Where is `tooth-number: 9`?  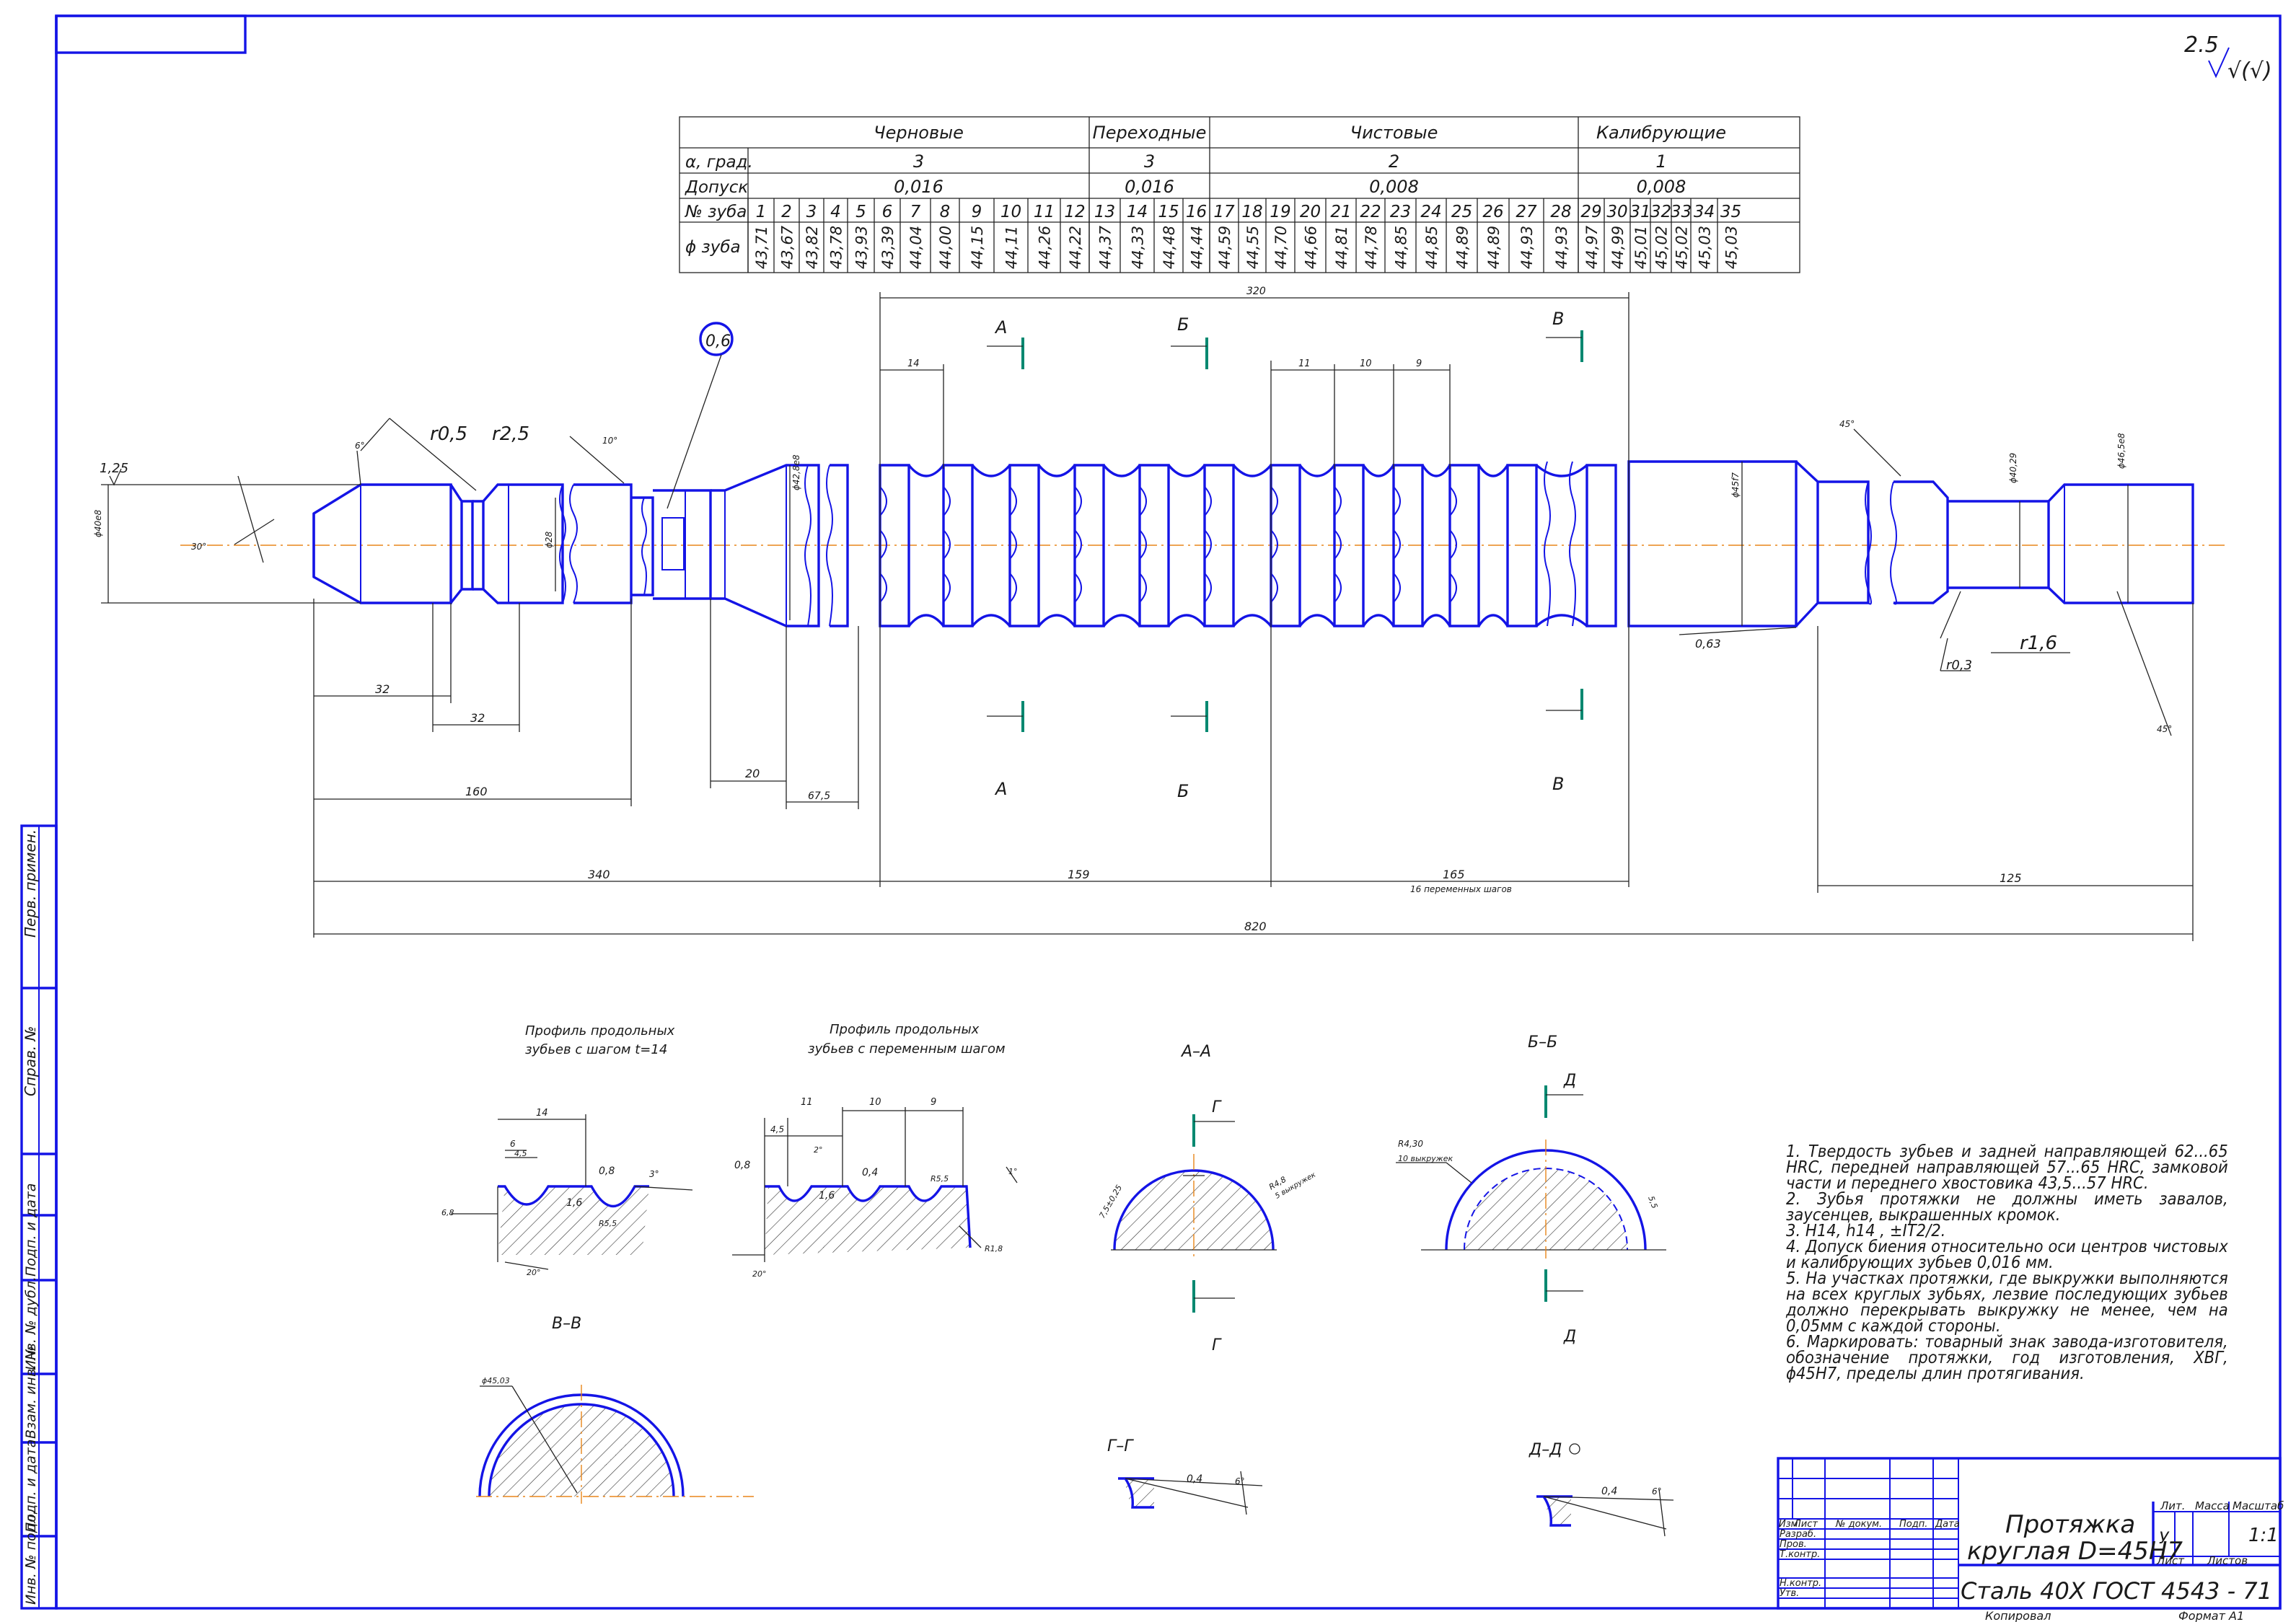
tooth-number: 9 is located at coordinates (977, 212).